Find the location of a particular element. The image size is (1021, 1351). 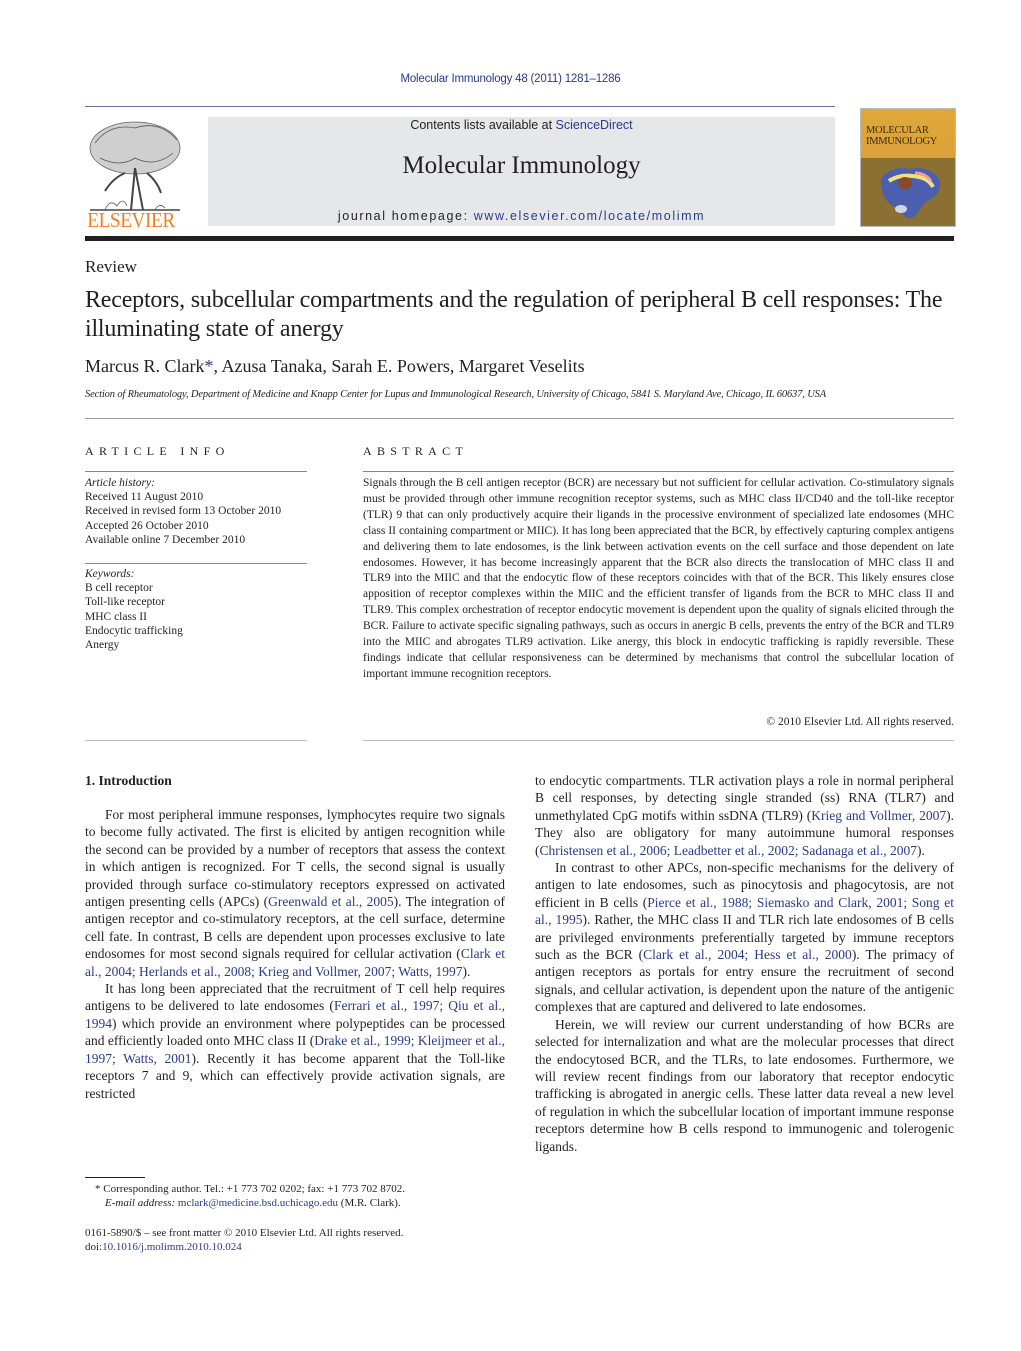

doi-link: 10.1016/j.molimm.2010.10.024 is located at coordinates (172, 1247).